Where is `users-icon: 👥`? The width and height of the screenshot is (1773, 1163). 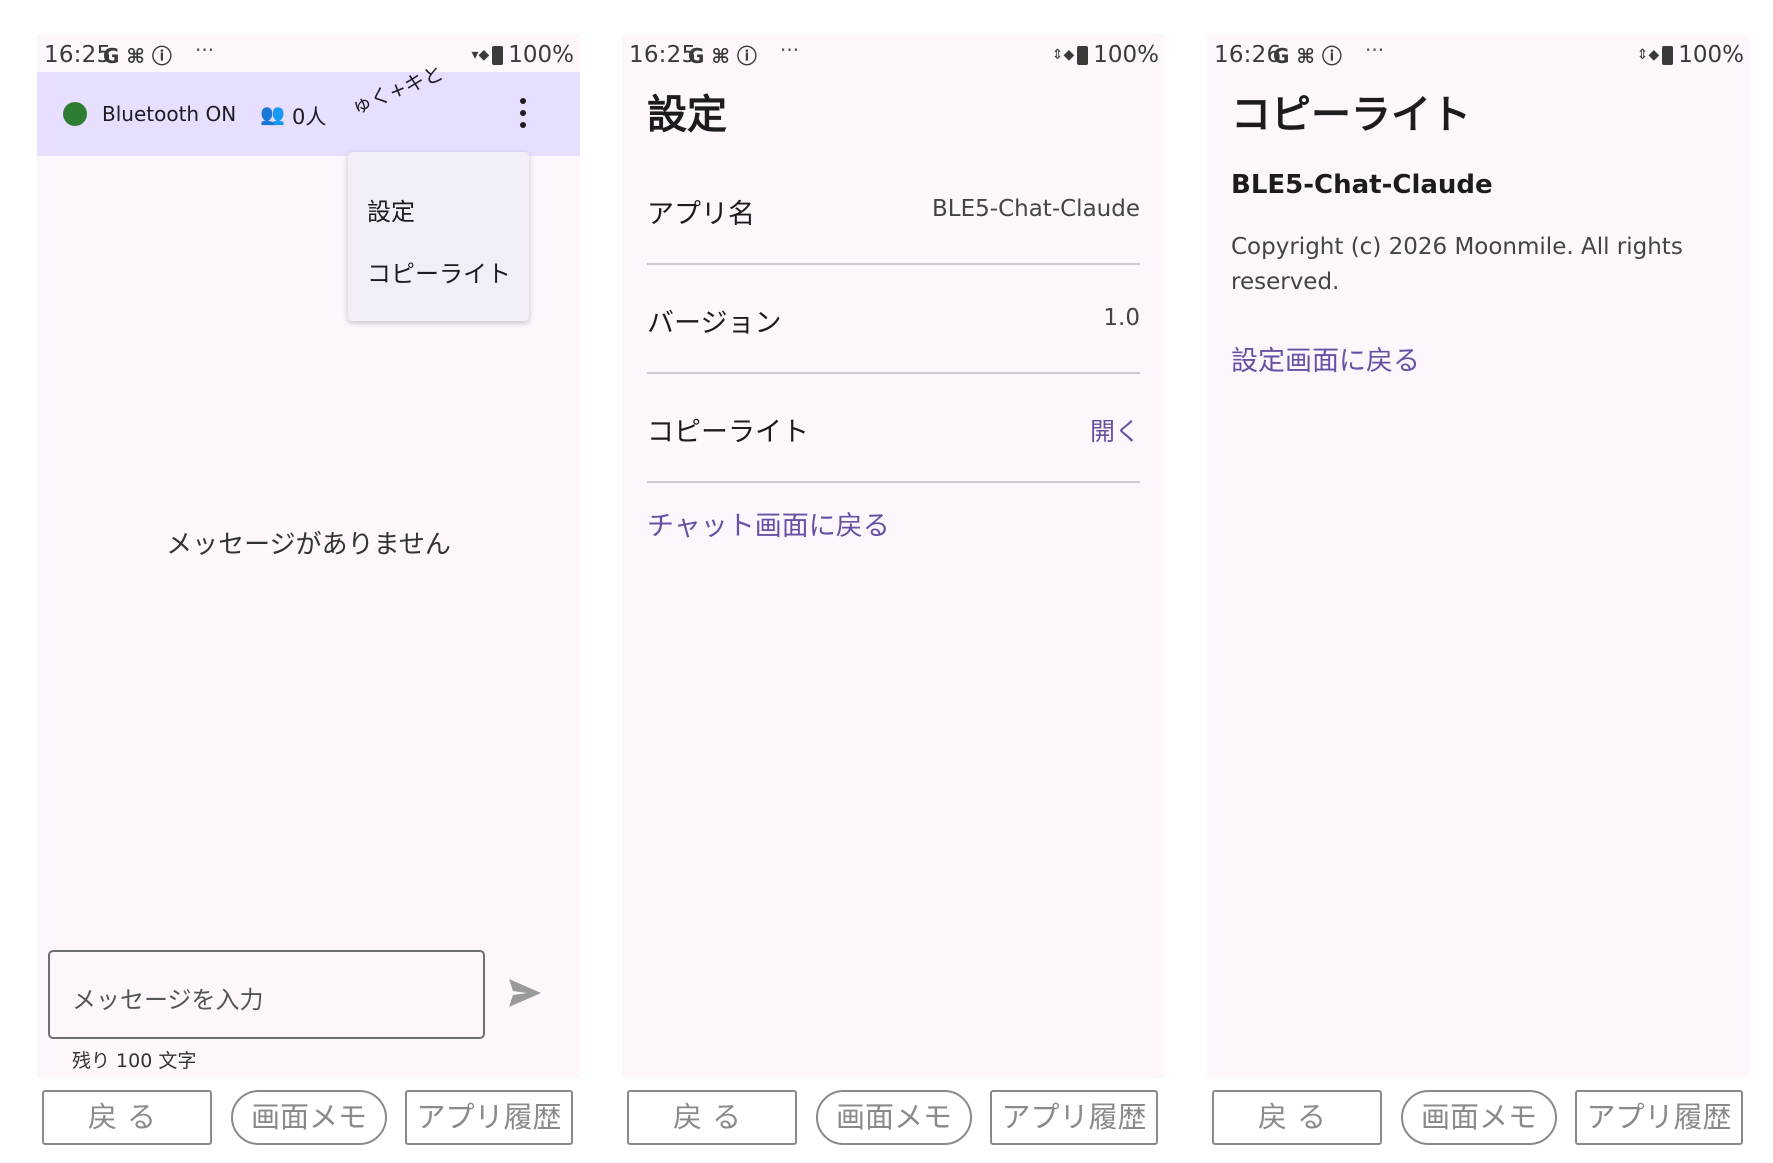
users-icon: 👥 is located at coordinates (272, 114).